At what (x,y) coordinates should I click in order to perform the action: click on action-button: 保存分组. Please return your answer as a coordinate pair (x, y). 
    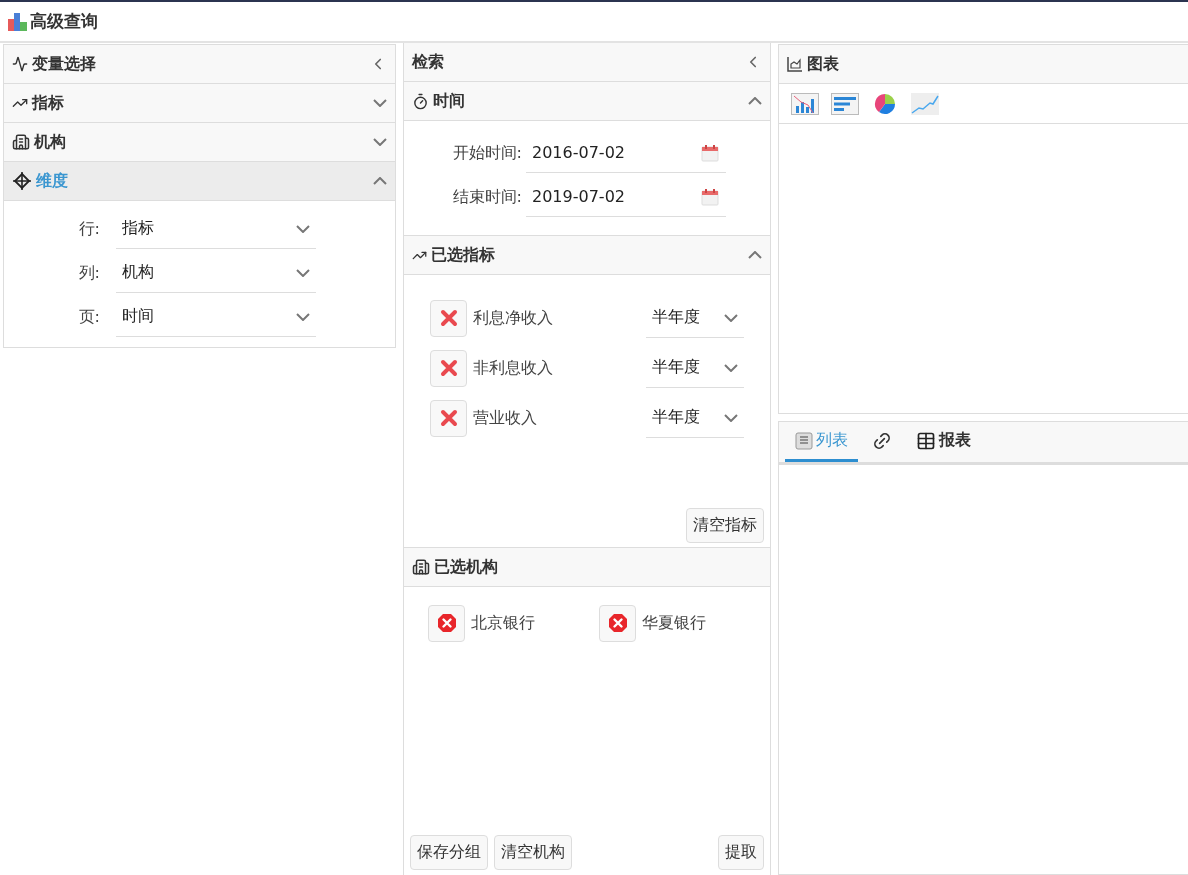
    Looking at the image, I should click on (449, 852).